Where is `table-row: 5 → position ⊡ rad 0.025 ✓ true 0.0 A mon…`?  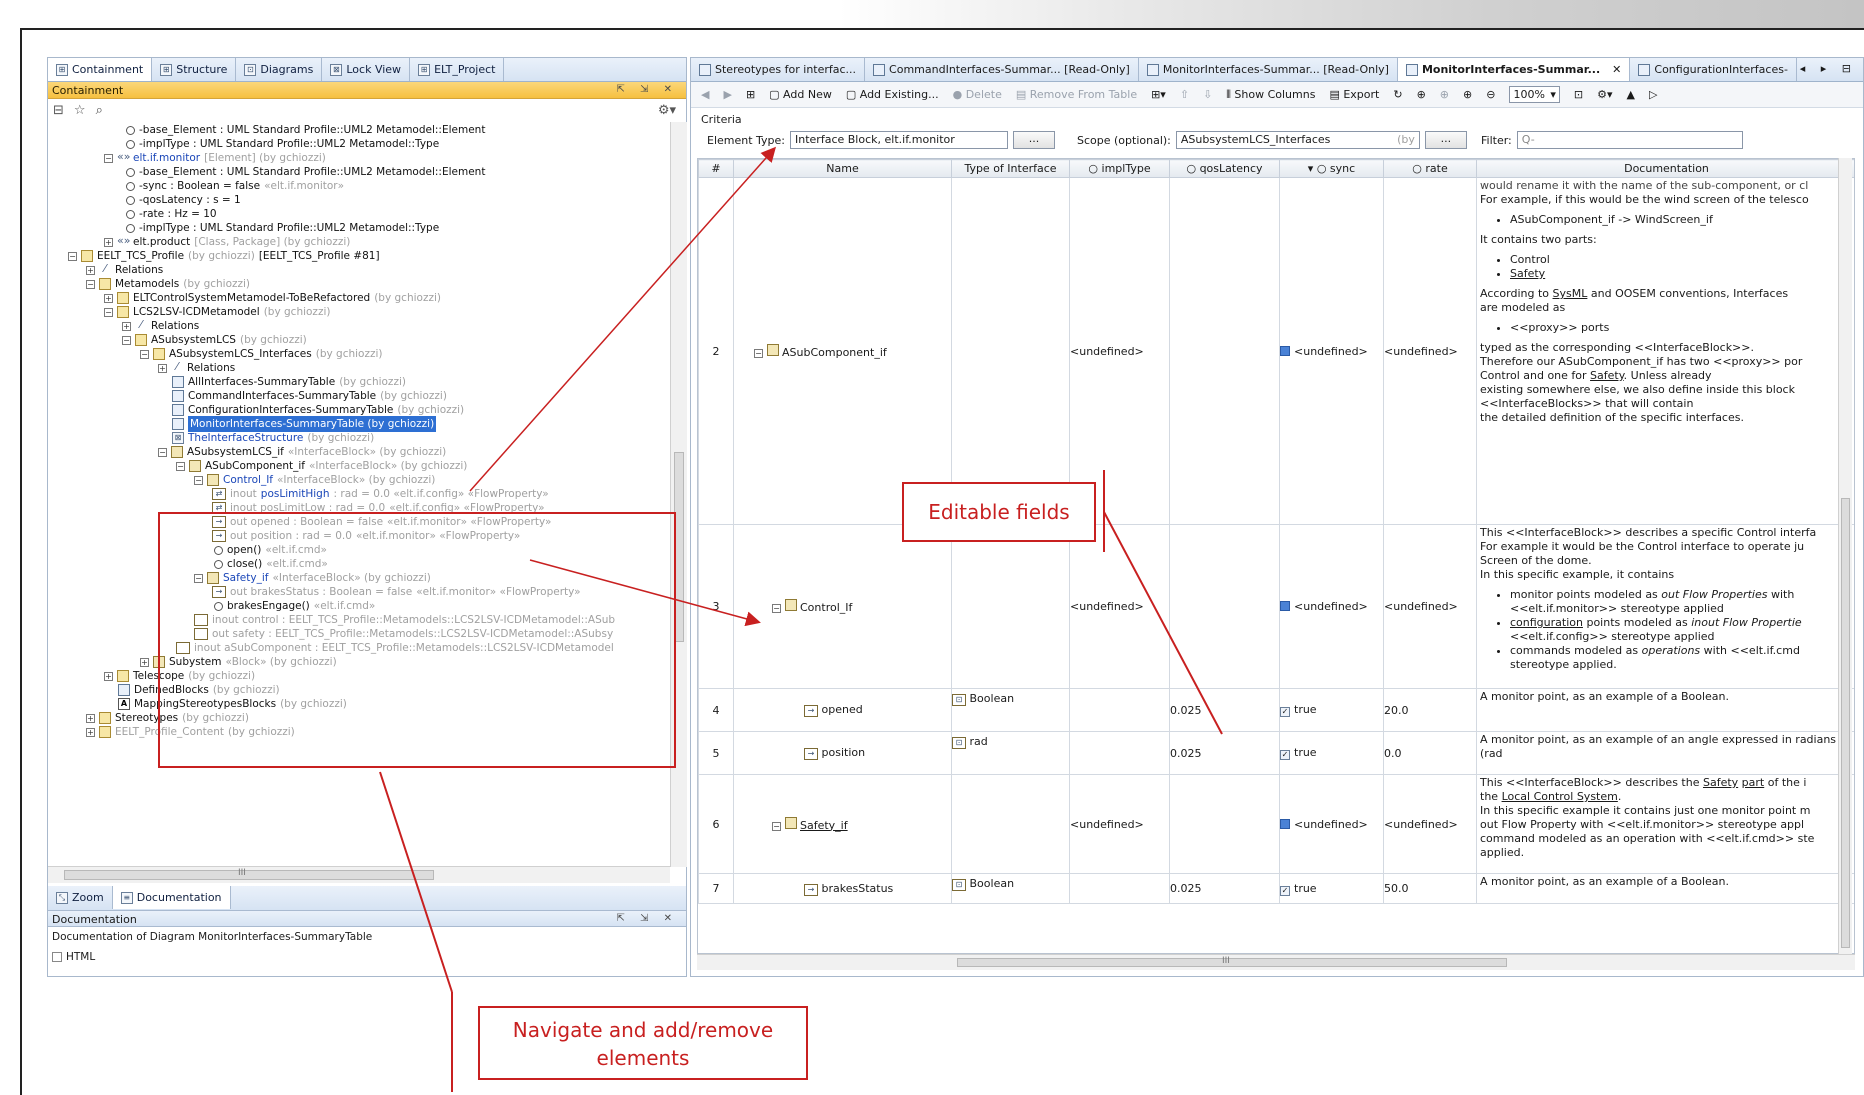
table-row: 5 → position ⊡ rad 0.025 ✓ true 0.0 A mon… is located at coordinates (1276, 753).